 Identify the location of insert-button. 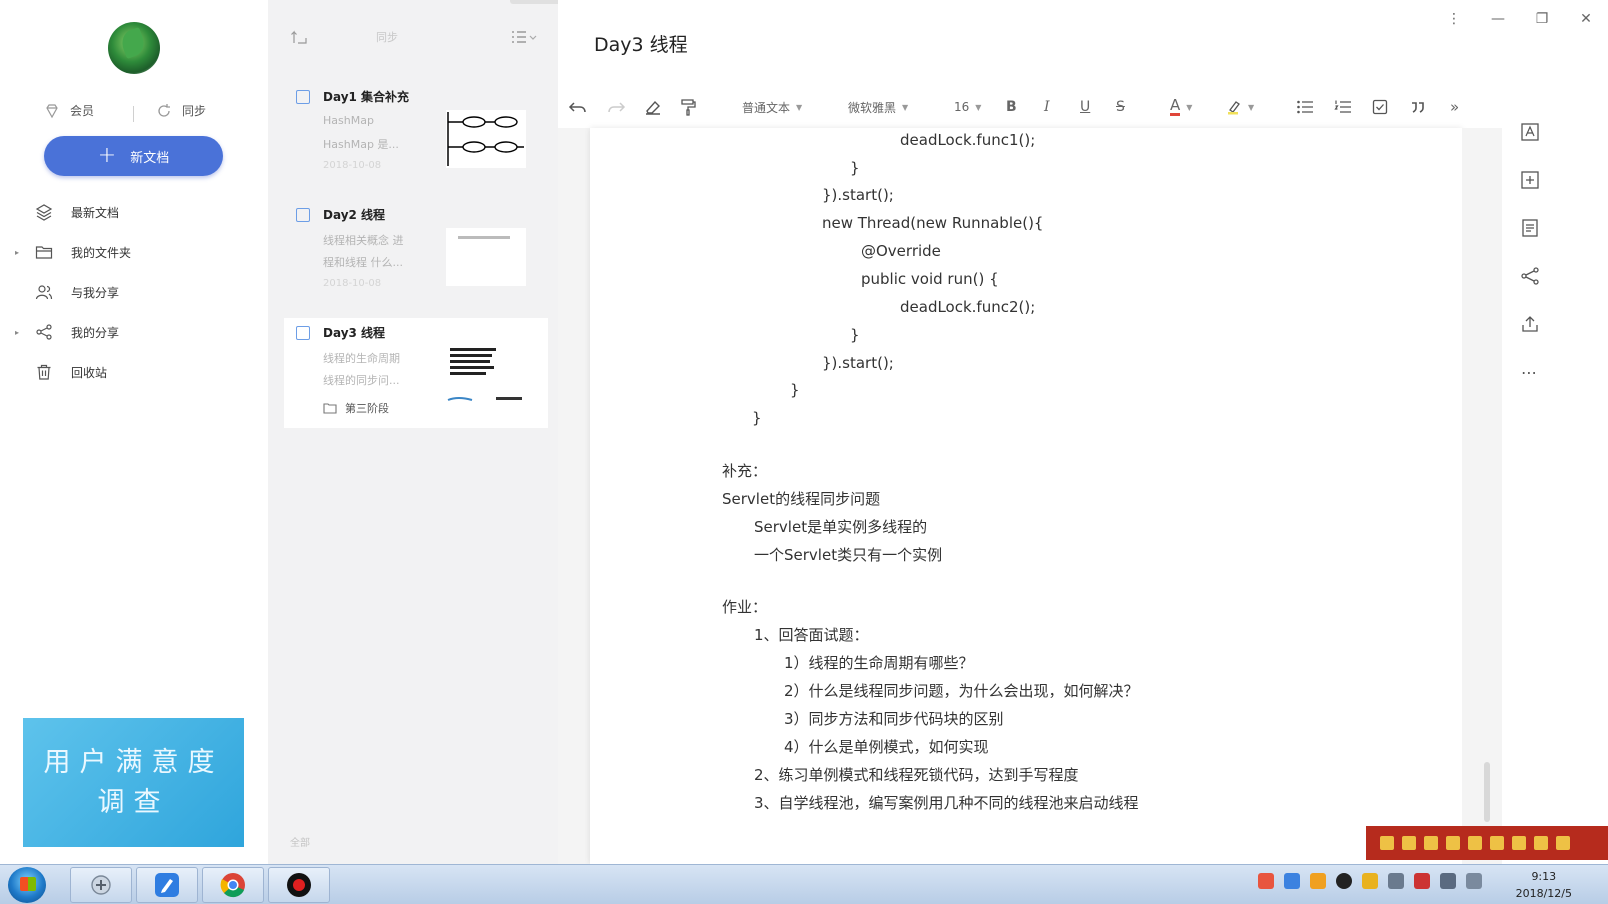
(1530, 180).